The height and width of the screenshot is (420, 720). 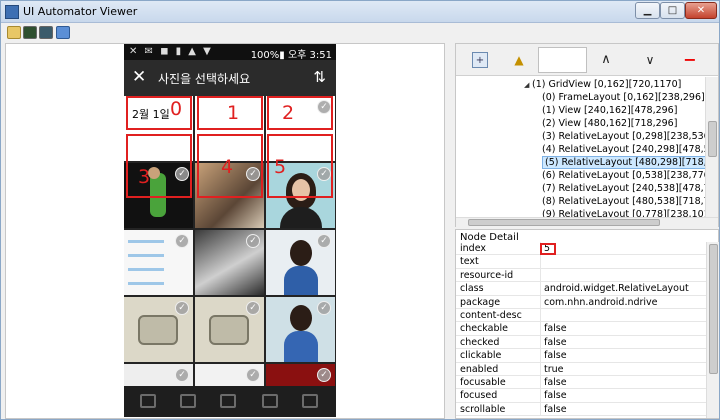 I want to click on chevron-down-icon: ∨, so click(x=650, y=60).